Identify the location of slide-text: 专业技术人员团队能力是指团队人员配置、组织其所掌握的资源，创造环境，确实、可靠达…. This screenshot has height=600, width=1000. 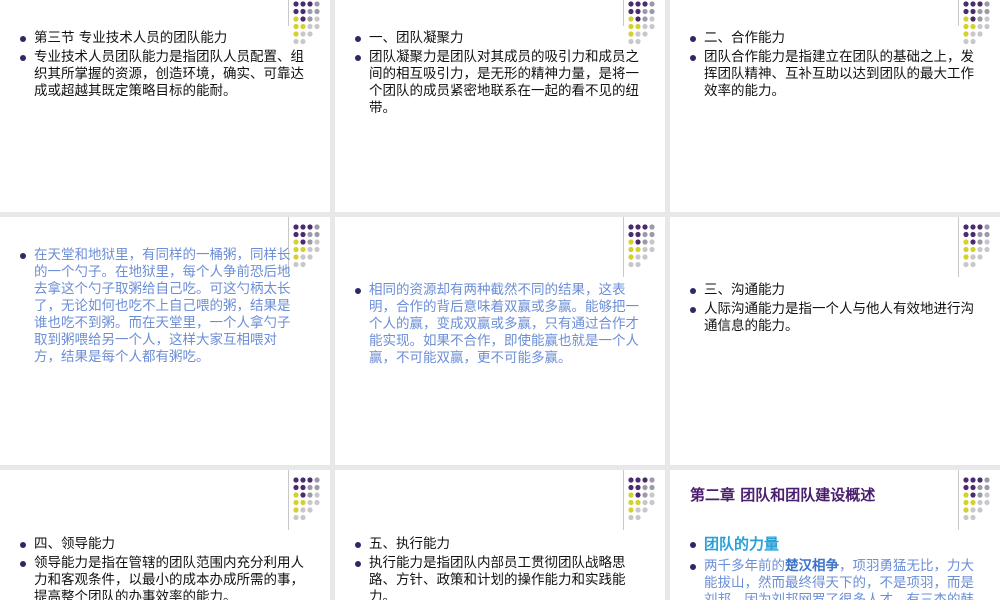
(169, 74).